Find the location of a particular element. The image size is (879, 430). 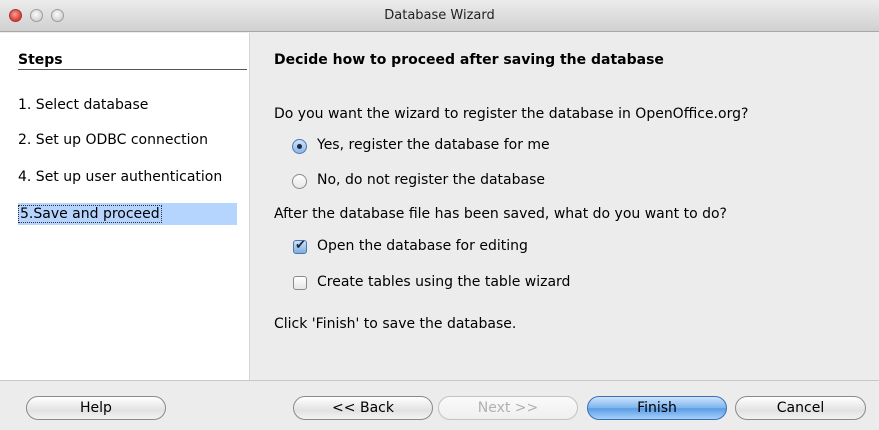

step-label: 5.Save and proceed is located at coordinates (90, 214).